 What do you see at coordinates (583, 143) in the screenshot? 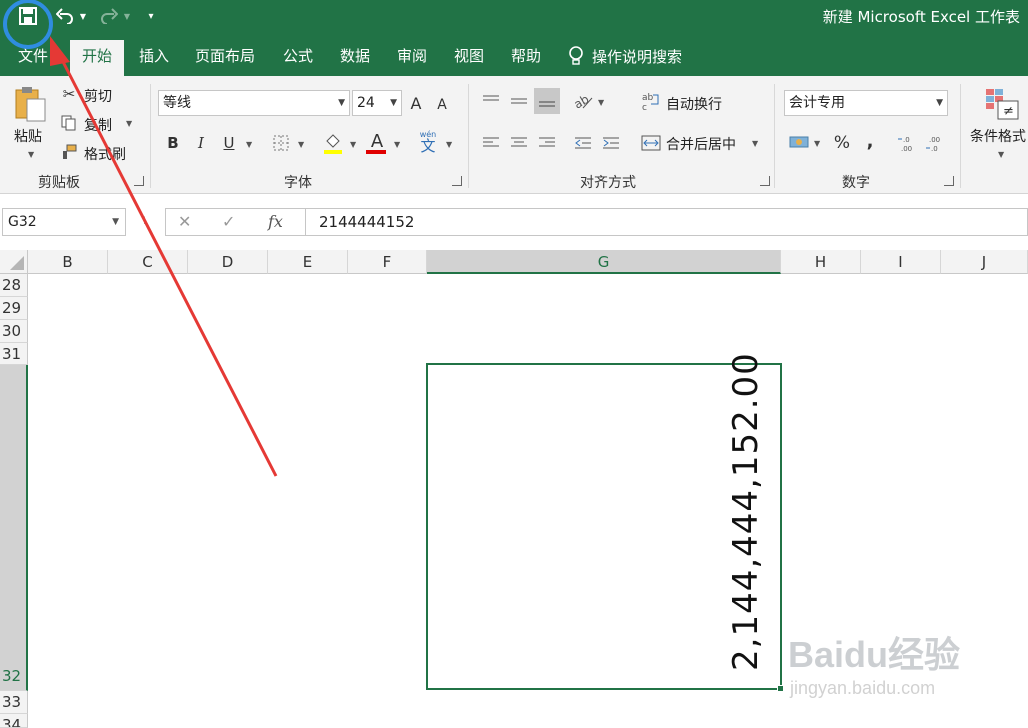
I see `decrease-indent-icon` at bounding box center [583, 143].